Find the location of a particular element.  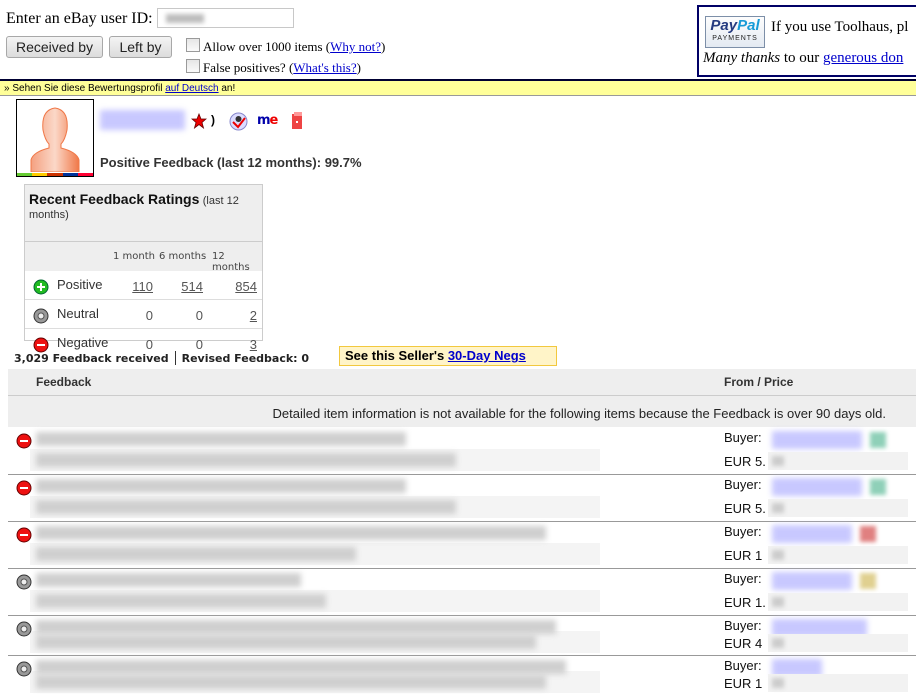

feedback-row: Buyer: EUR 1. is located at coordinates (458, 591).